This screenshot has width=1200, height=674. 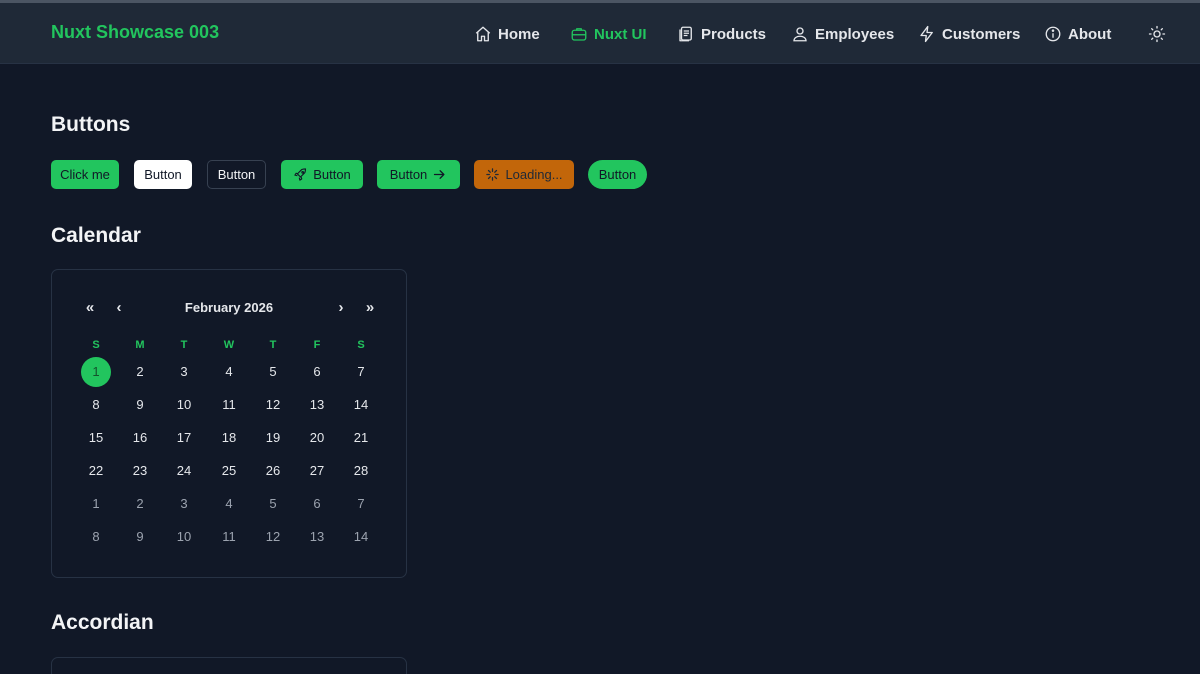 What do you see at coordinates (1157, 34) in the screenshot?
I see `sun-icon` at bounding box center [1157, 34].